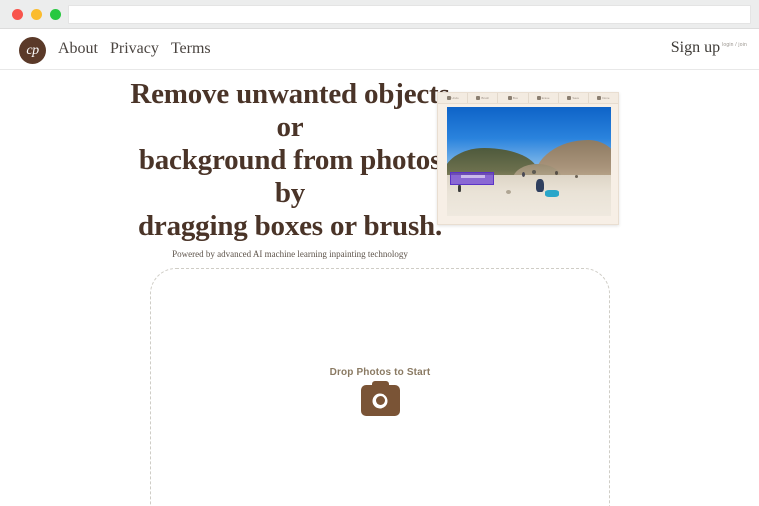 The image size is (759, 506). I want to click on toolbar-item-label: Box, so click(515, 98).